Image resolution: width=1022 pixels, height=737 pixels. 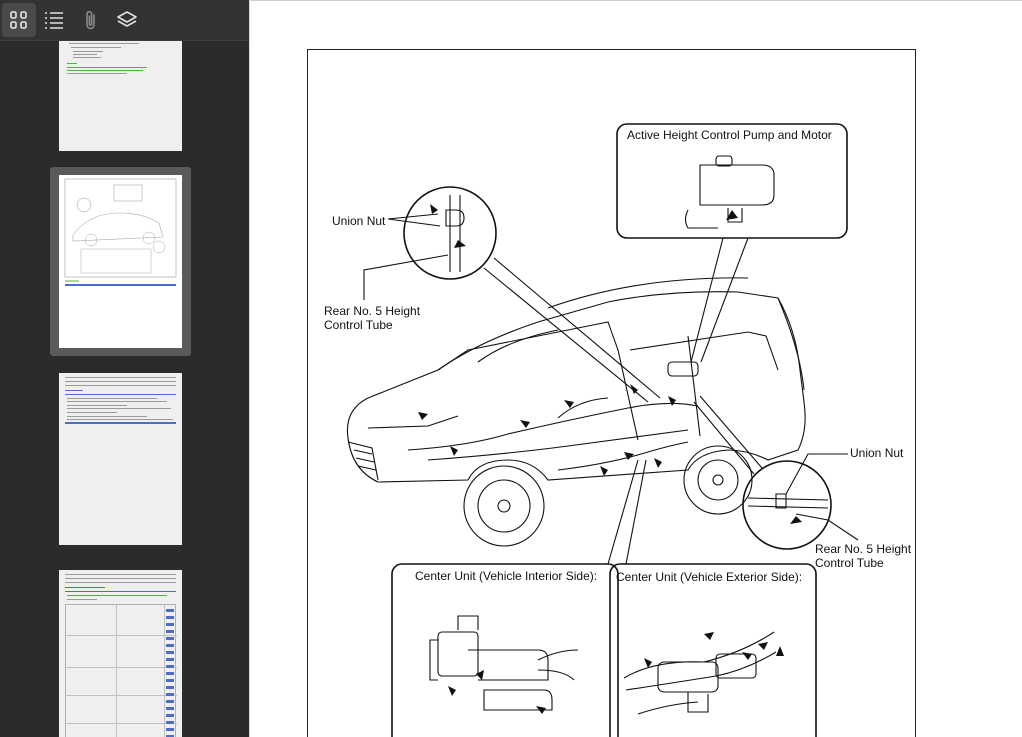 I want to click on label-union-nut-top: Union Nut, so click(x=359, y=221).